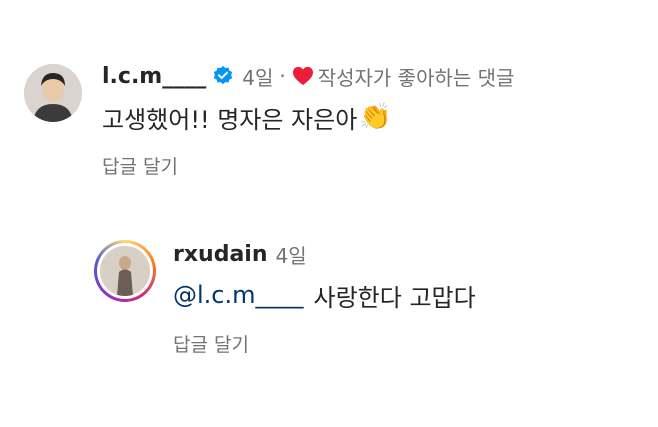 The image size is (658, 427). What do you see at coordinates (220, 254) in the screenshot?
I see `username: rxudain` at bounding box center [220, 254].